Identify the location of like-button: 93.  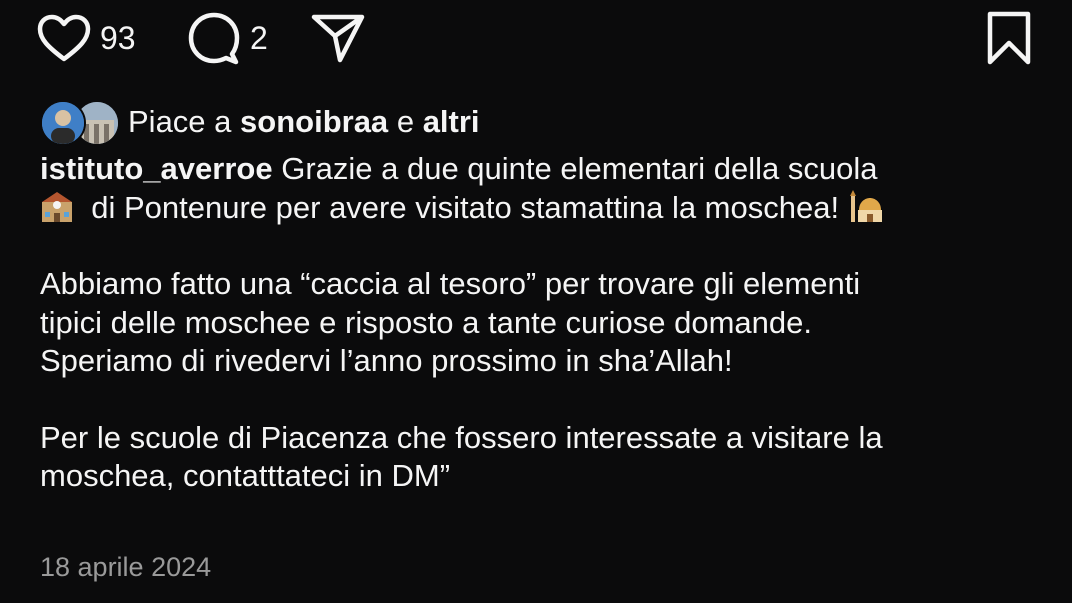
(86, 38).